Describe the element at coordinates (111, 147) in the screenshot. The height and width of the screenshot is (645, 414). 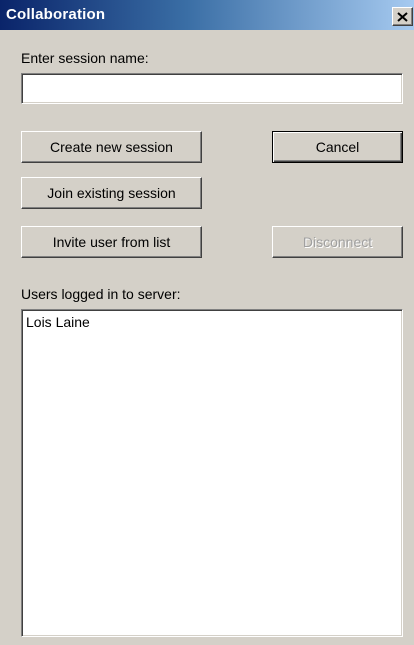
I see `create-session-button: Create new session` at that location.